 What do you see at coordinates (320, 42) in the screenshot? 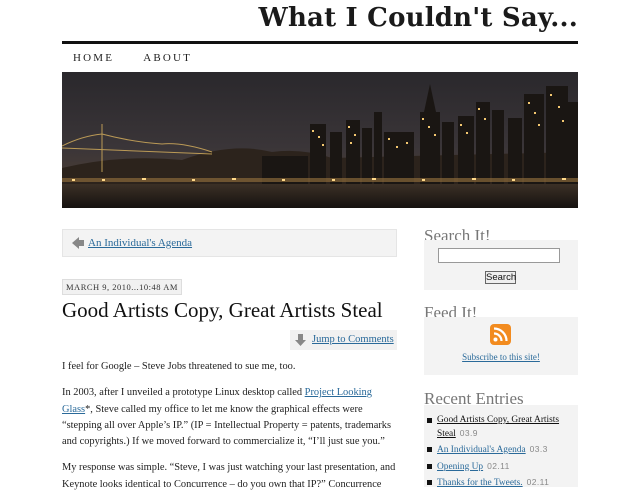
I see `title-divider` at bounding box center [320, 42].